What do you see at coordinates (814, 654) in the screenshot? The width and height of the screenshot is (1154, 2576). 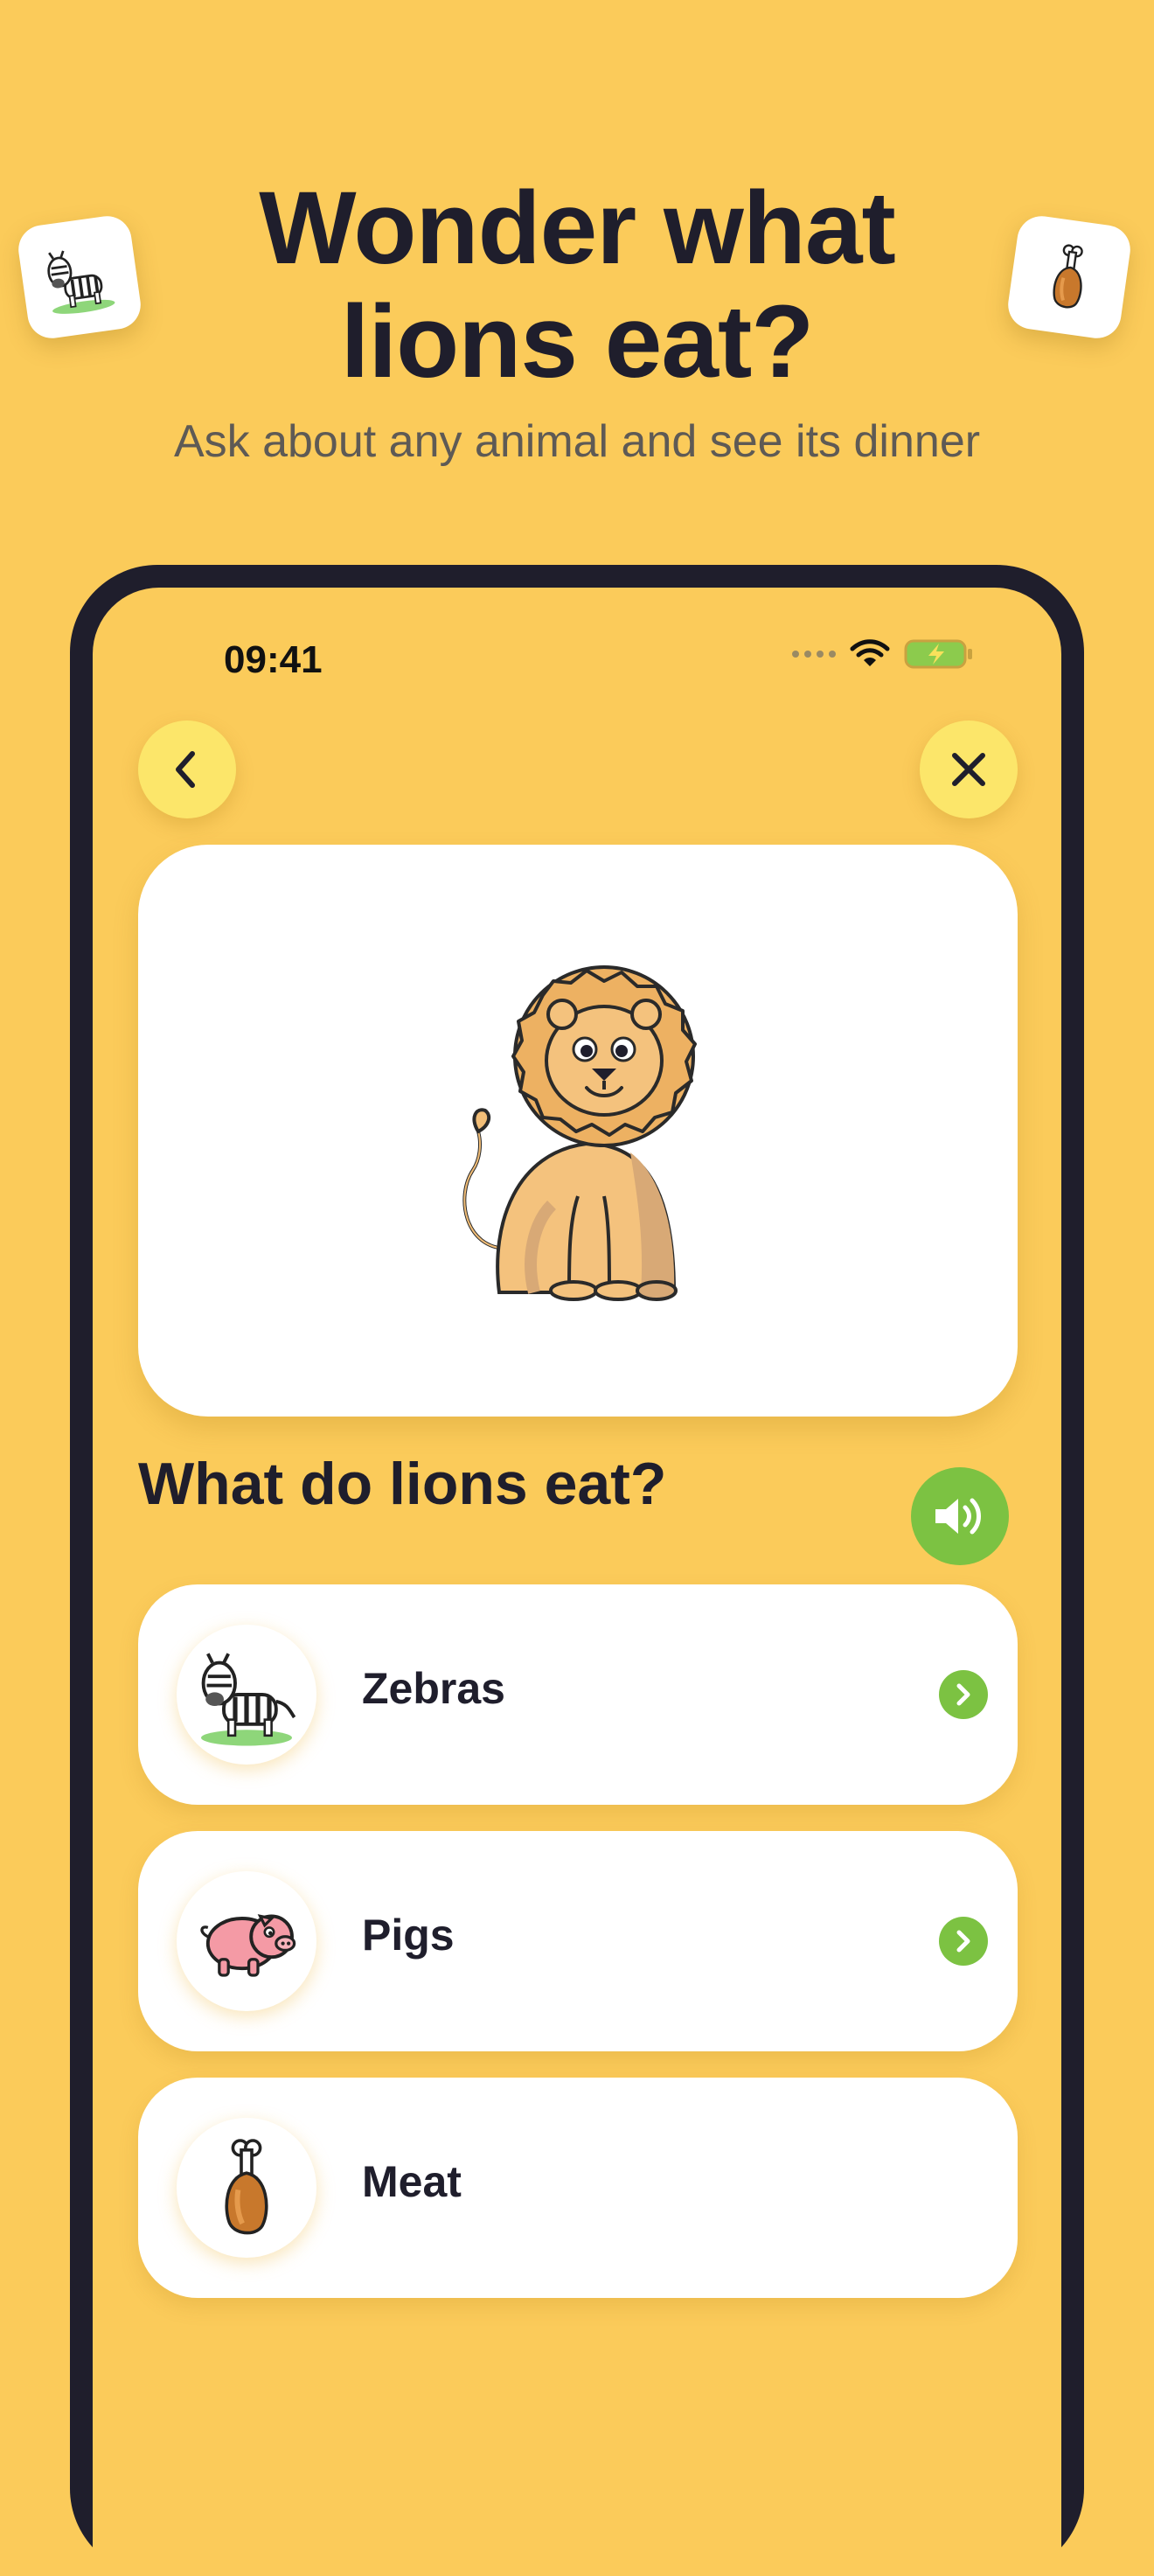 I see `signal-dots-icon` at bounding box center [814, 654].